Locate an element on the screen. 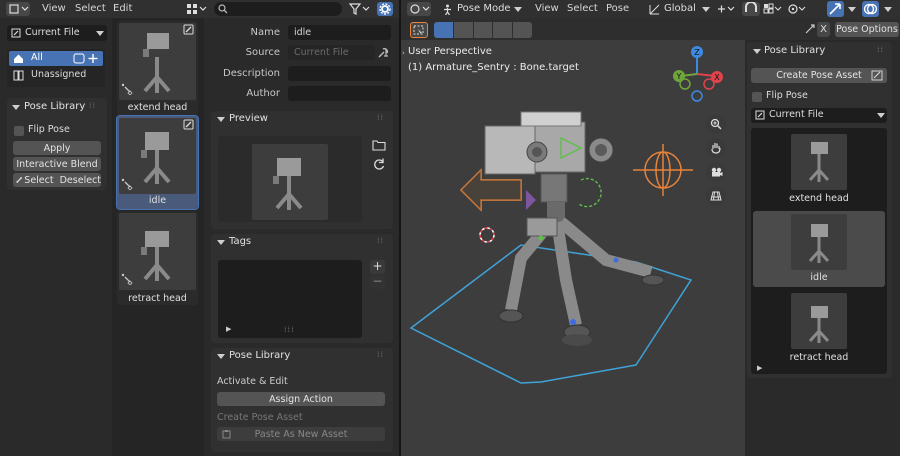  viewport-header: Pose Mode View Select Pose Global is located at coordinates (650, 9).